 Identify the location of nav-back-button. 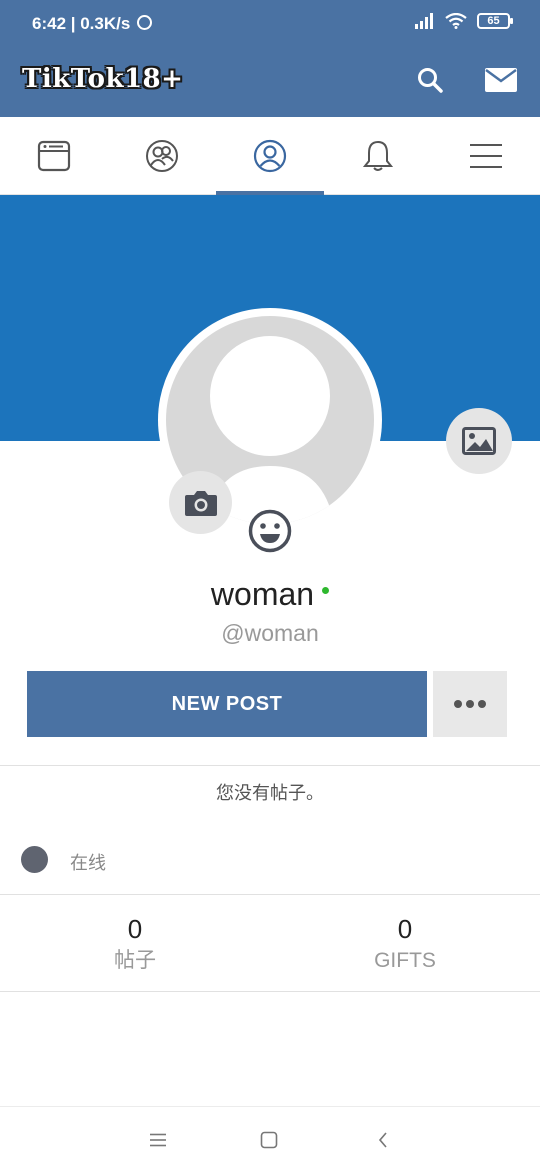
(383, 1140).